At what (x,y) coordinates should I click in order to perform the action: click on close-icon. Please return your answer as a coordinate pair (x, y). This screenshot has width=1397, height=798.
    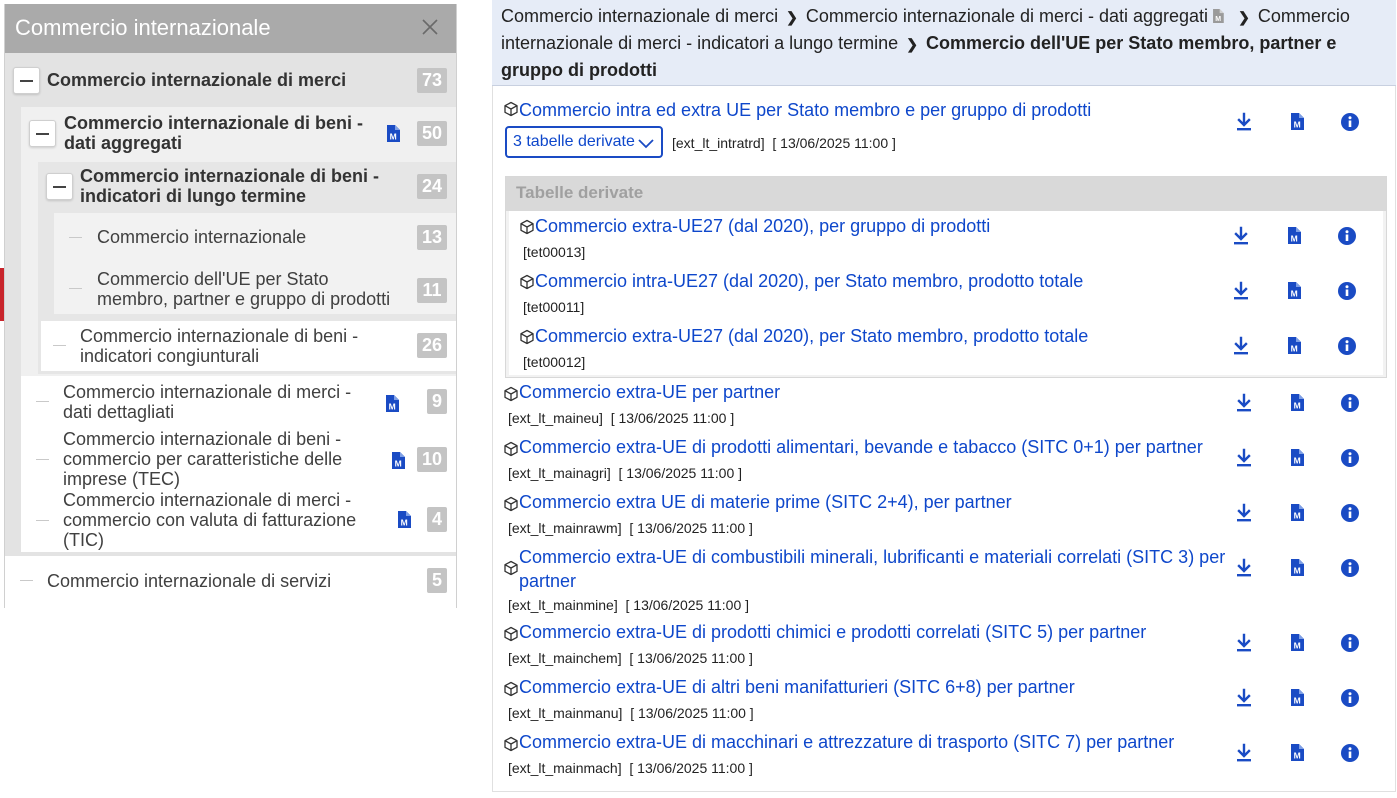
    Looking at the image, I should click on (430, 27).